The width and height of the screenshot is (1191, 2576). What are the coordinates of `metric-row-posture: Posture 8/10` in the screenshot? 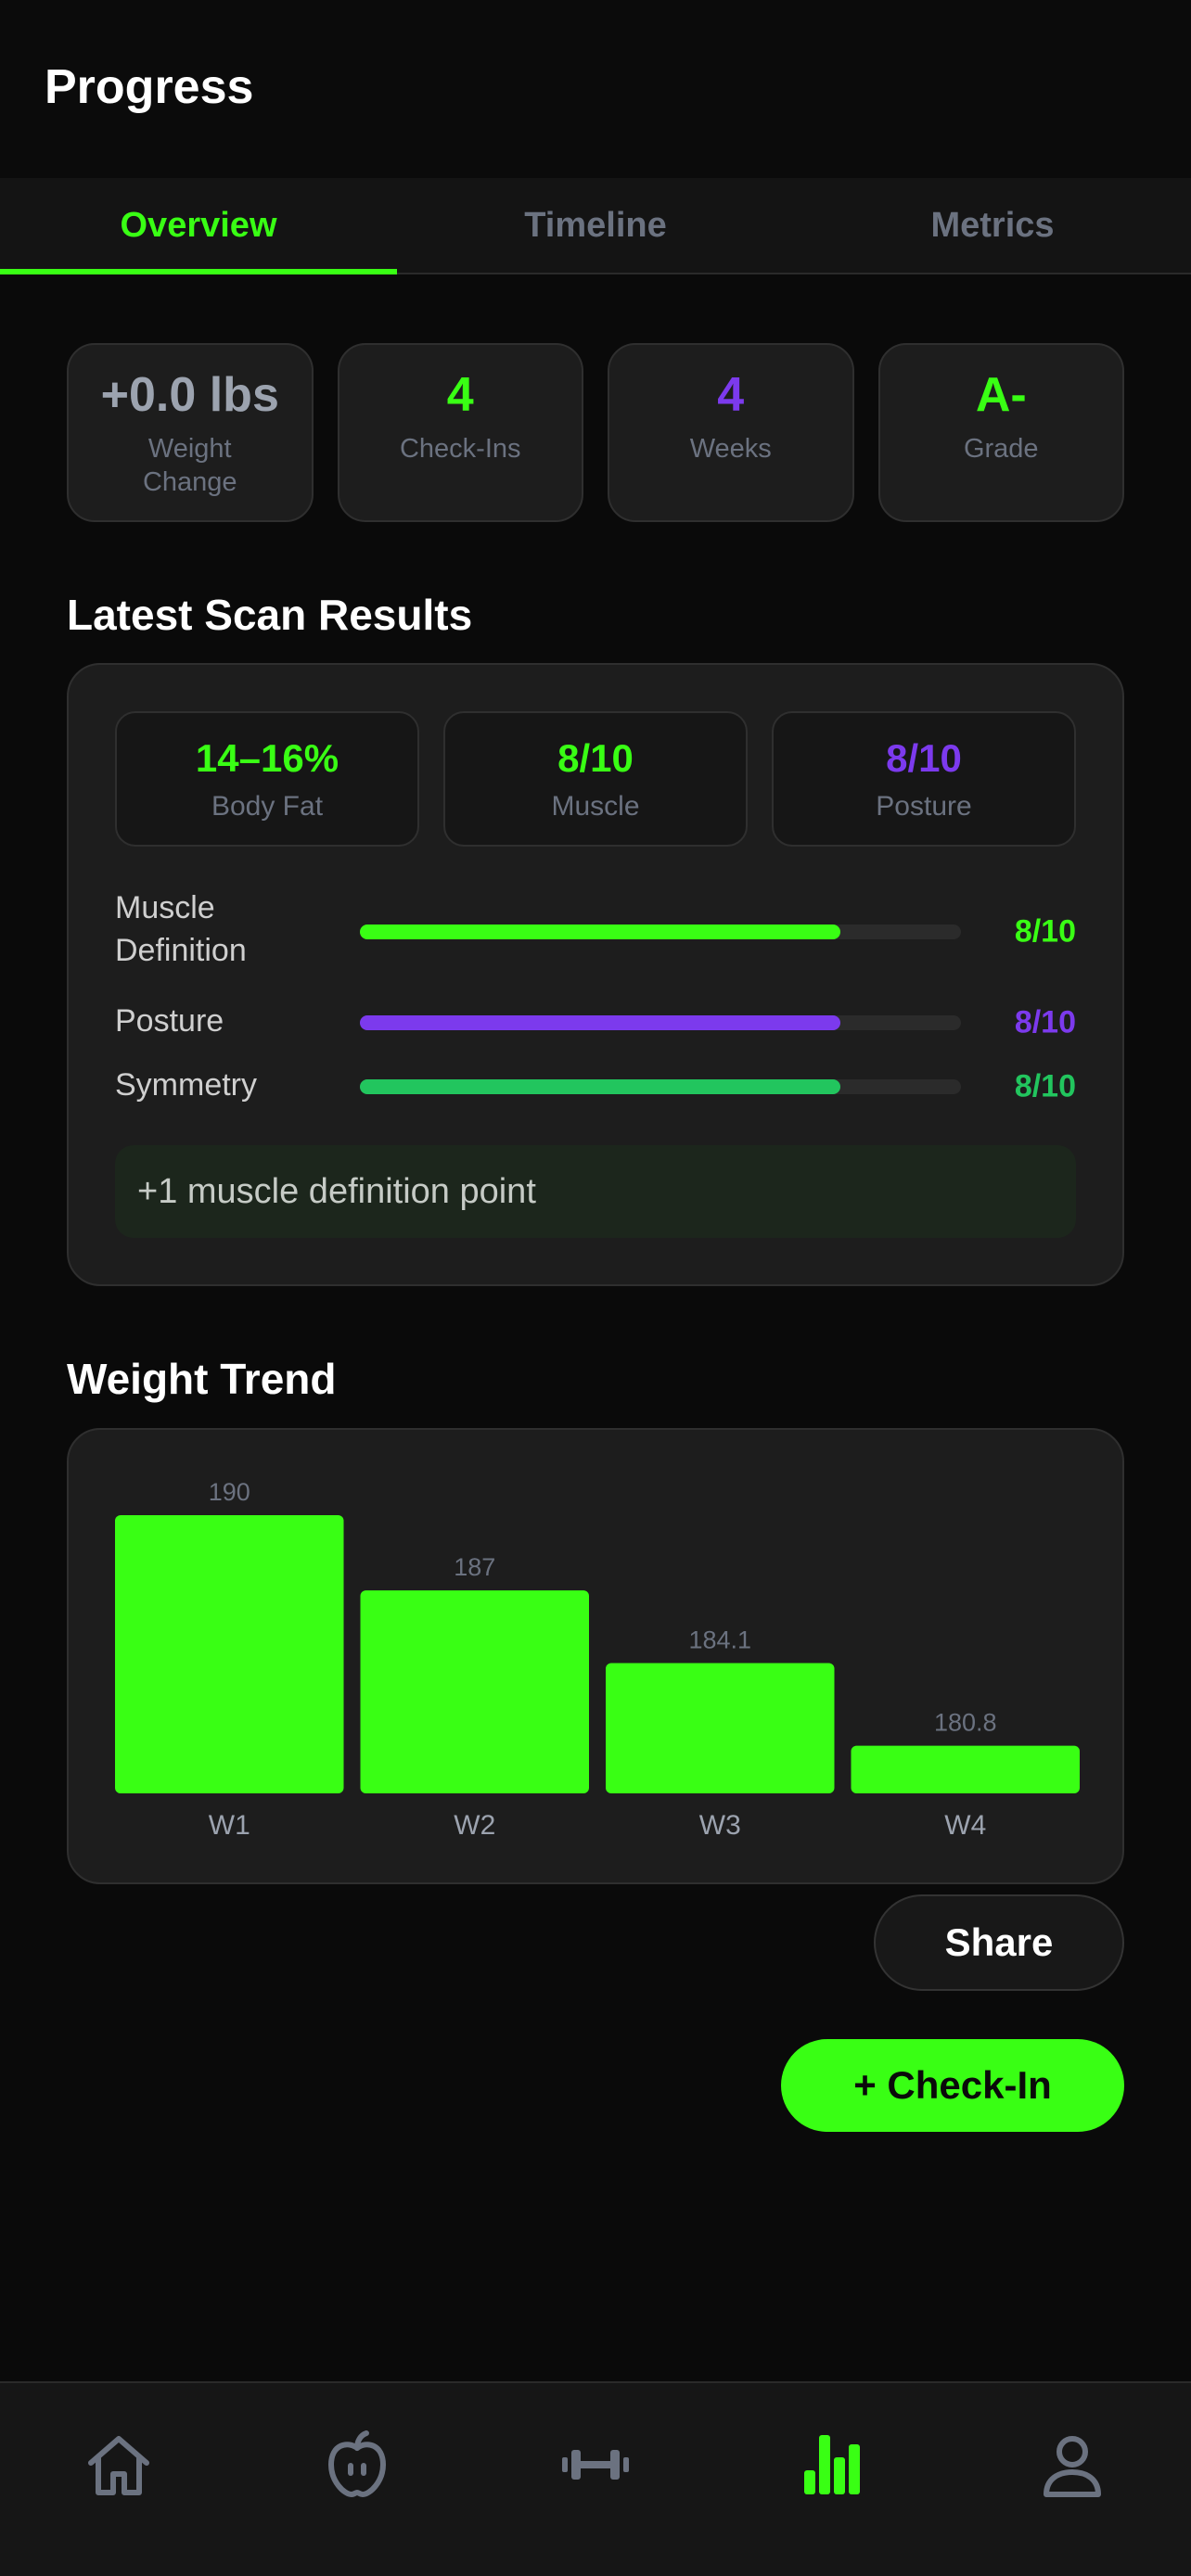 It's located at (595, 1023).